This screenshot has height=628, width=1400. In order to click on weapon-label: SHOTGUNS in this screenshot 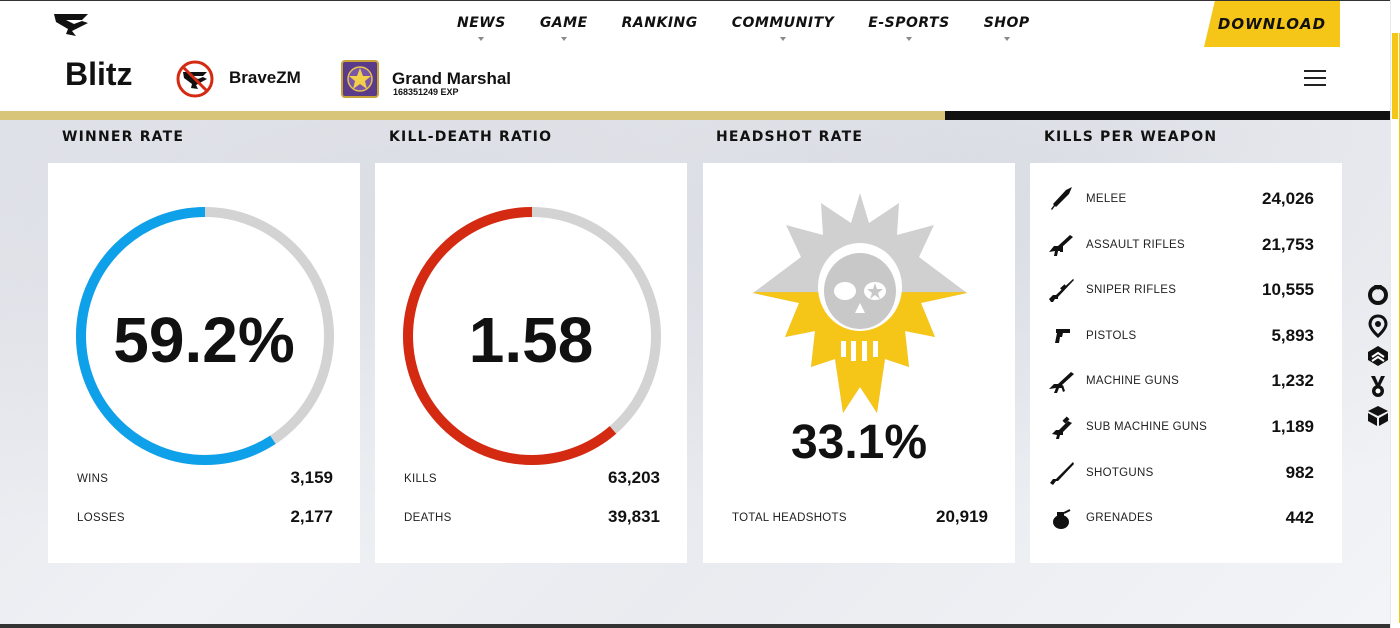, I will do `click(1120, 472)`.